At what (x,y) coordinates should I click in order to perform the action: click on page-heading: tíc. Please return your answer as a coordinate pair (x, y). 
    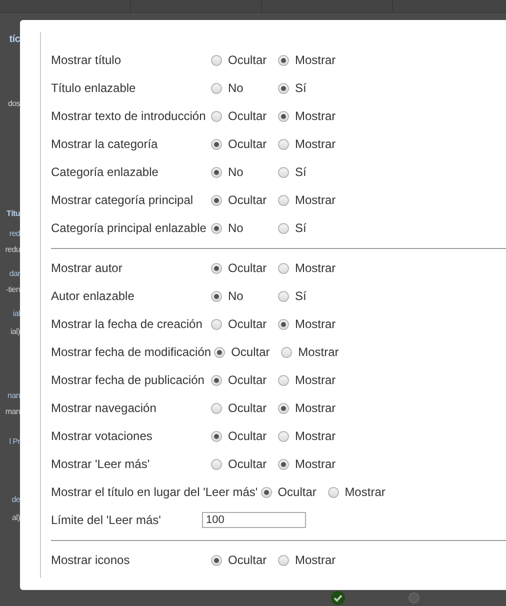
    Looking at the image, I should click on (14, 40).